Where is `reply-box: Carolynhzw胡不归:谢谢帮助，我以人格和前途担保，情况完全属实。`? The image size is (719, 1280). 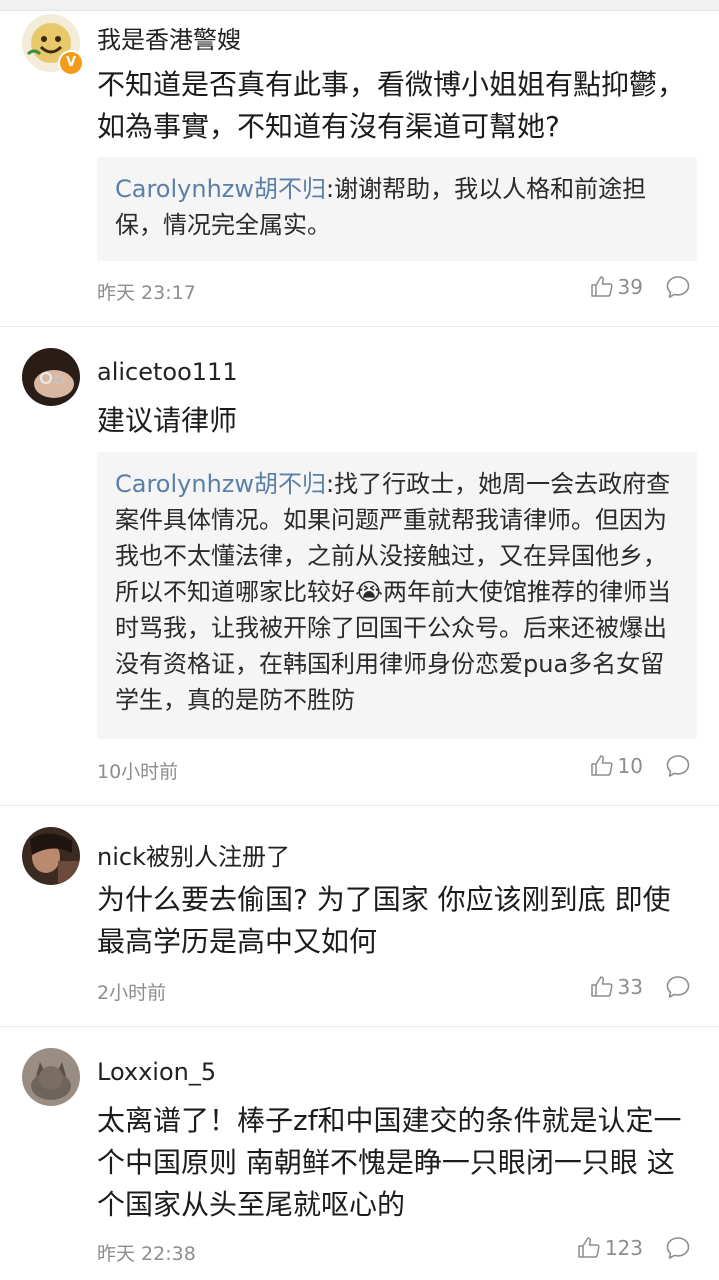
reply-box: Carolynhzw胡不归:谢谢帮助，我以人格和前途担保，情况完全属实。 is located at coordinates (397, 209).